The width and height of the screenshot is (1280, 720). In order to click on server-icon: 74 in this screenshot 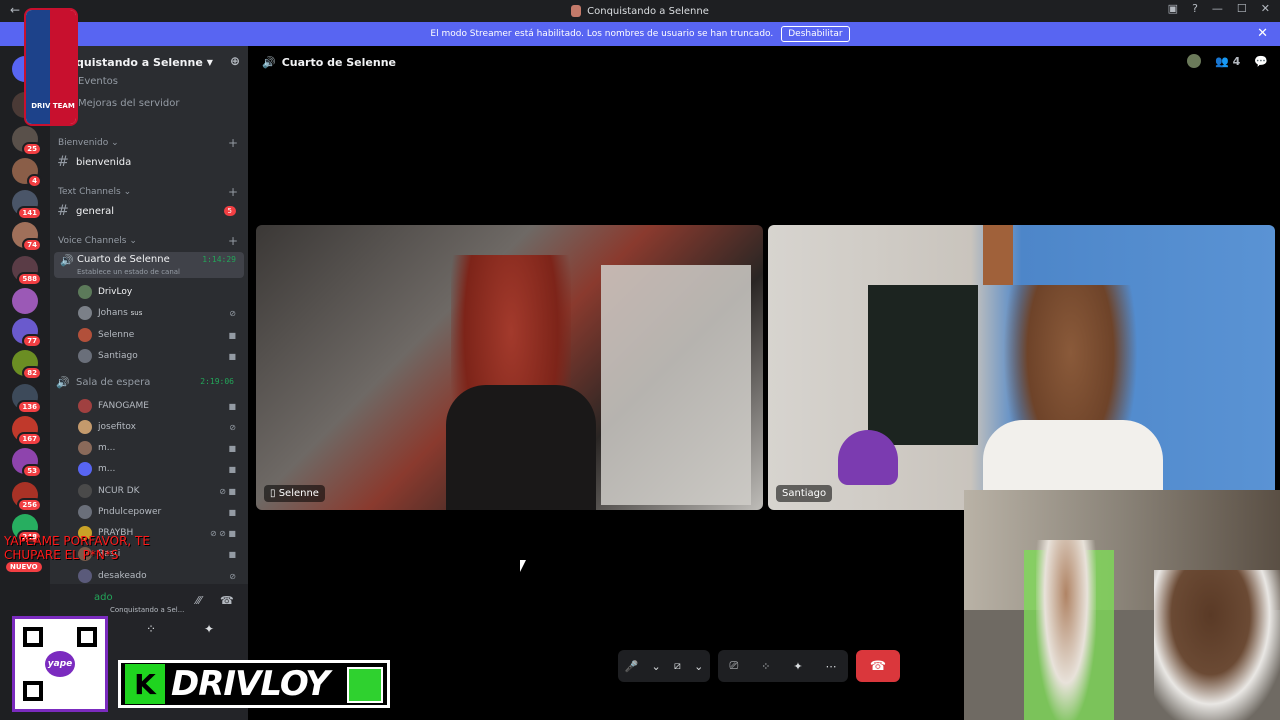, I will do `click(27, 237)`.